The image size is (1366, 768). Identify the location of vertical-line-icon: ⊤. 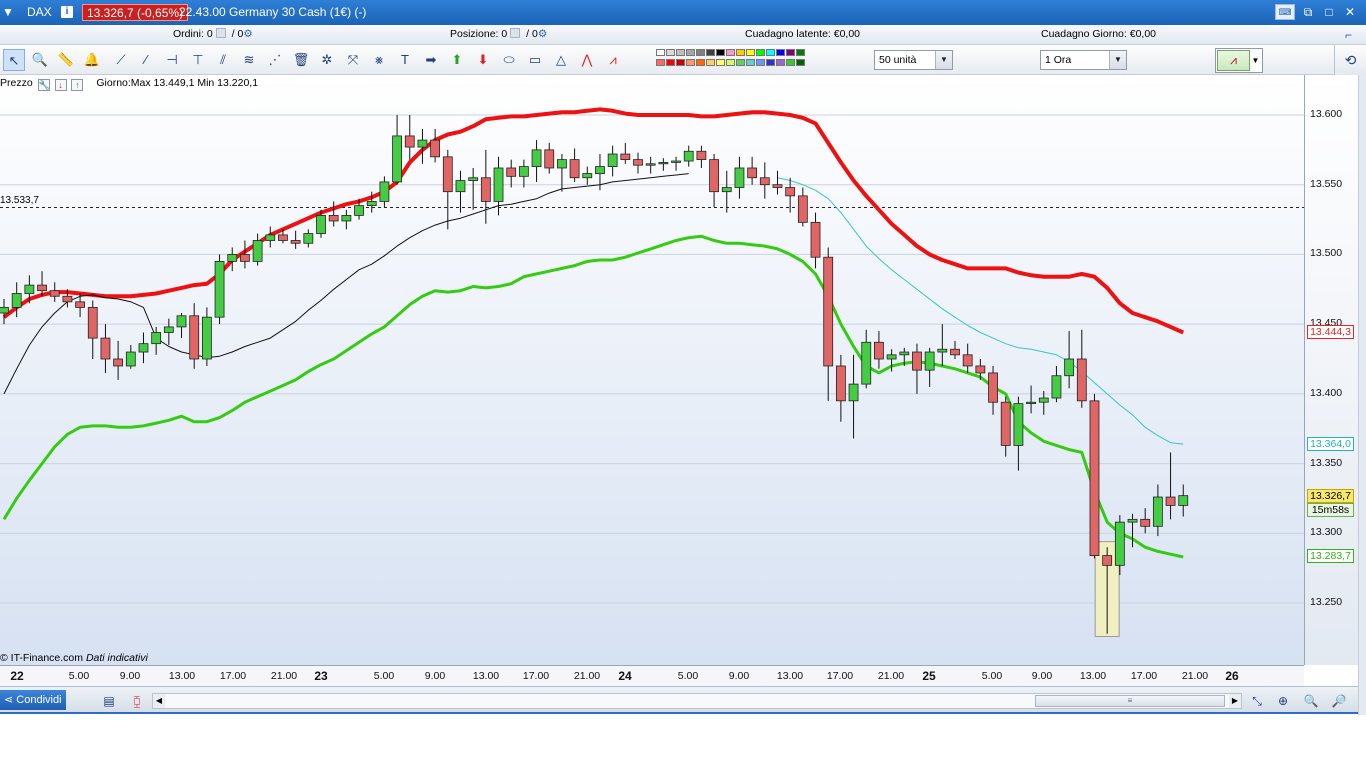
(198, 60).